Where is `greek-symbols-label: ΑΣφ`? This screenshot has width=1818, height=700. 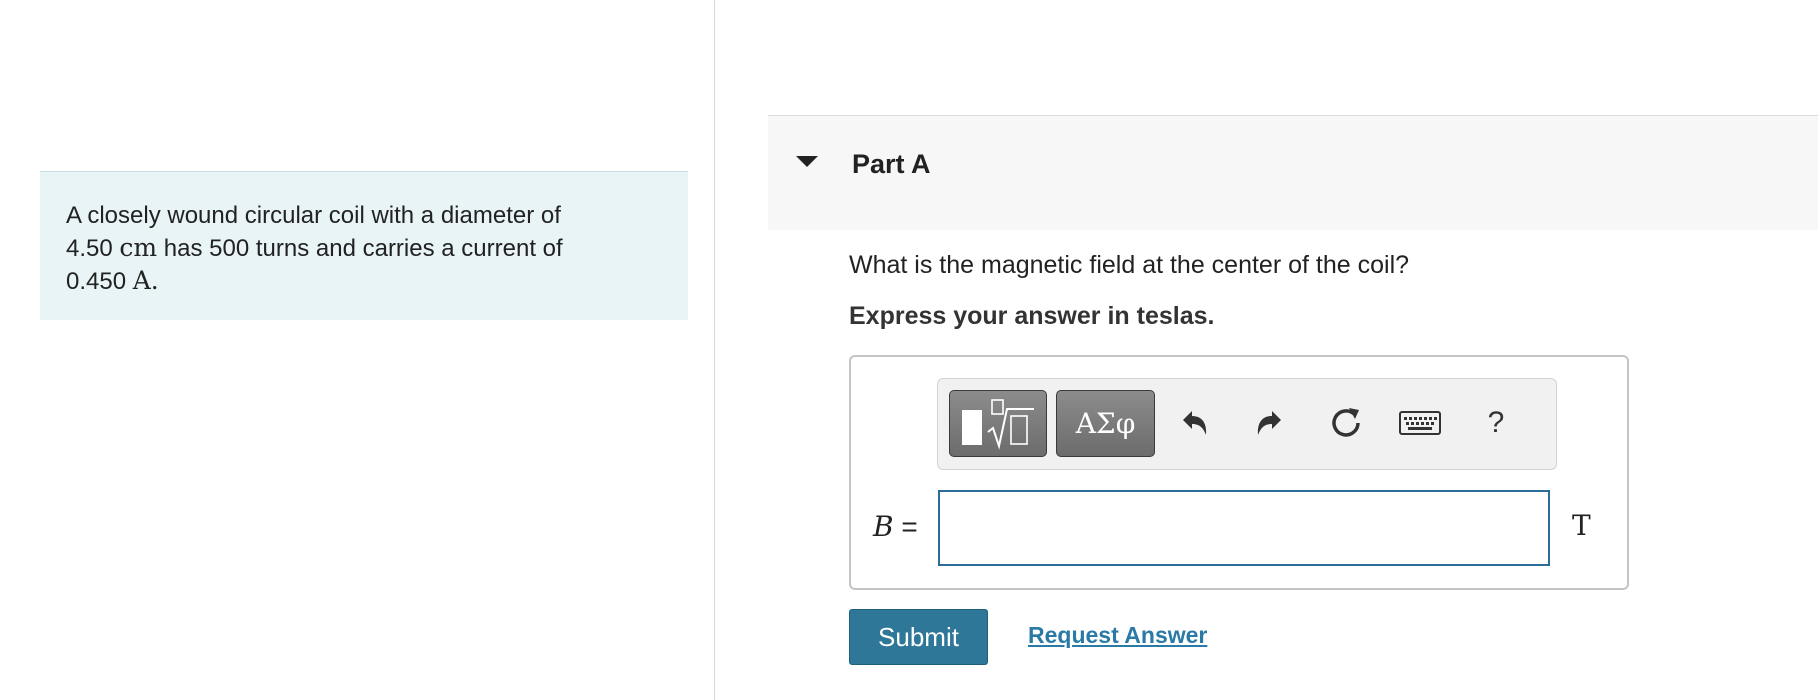 greek-symbols-label: ΑΣφ is located at coordinates (1105, 423).